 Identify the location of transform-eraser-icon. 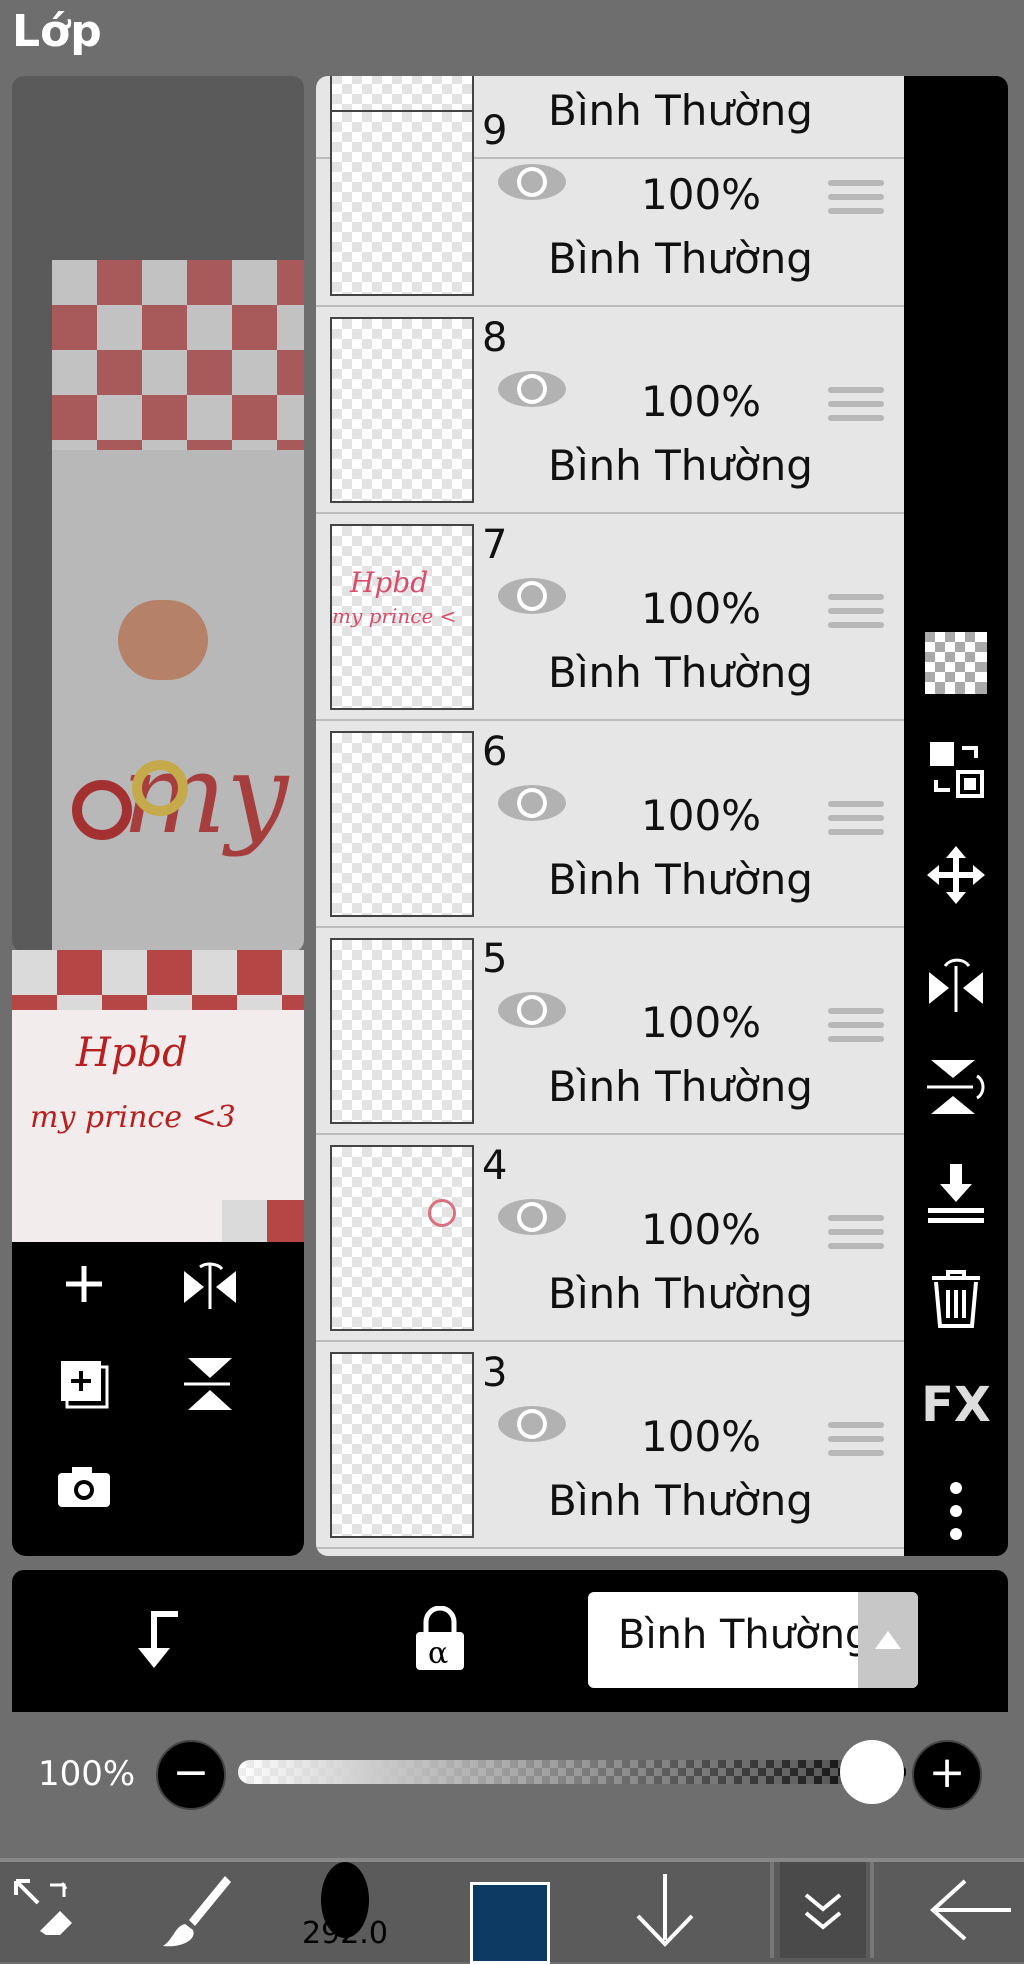
(43, 1907).